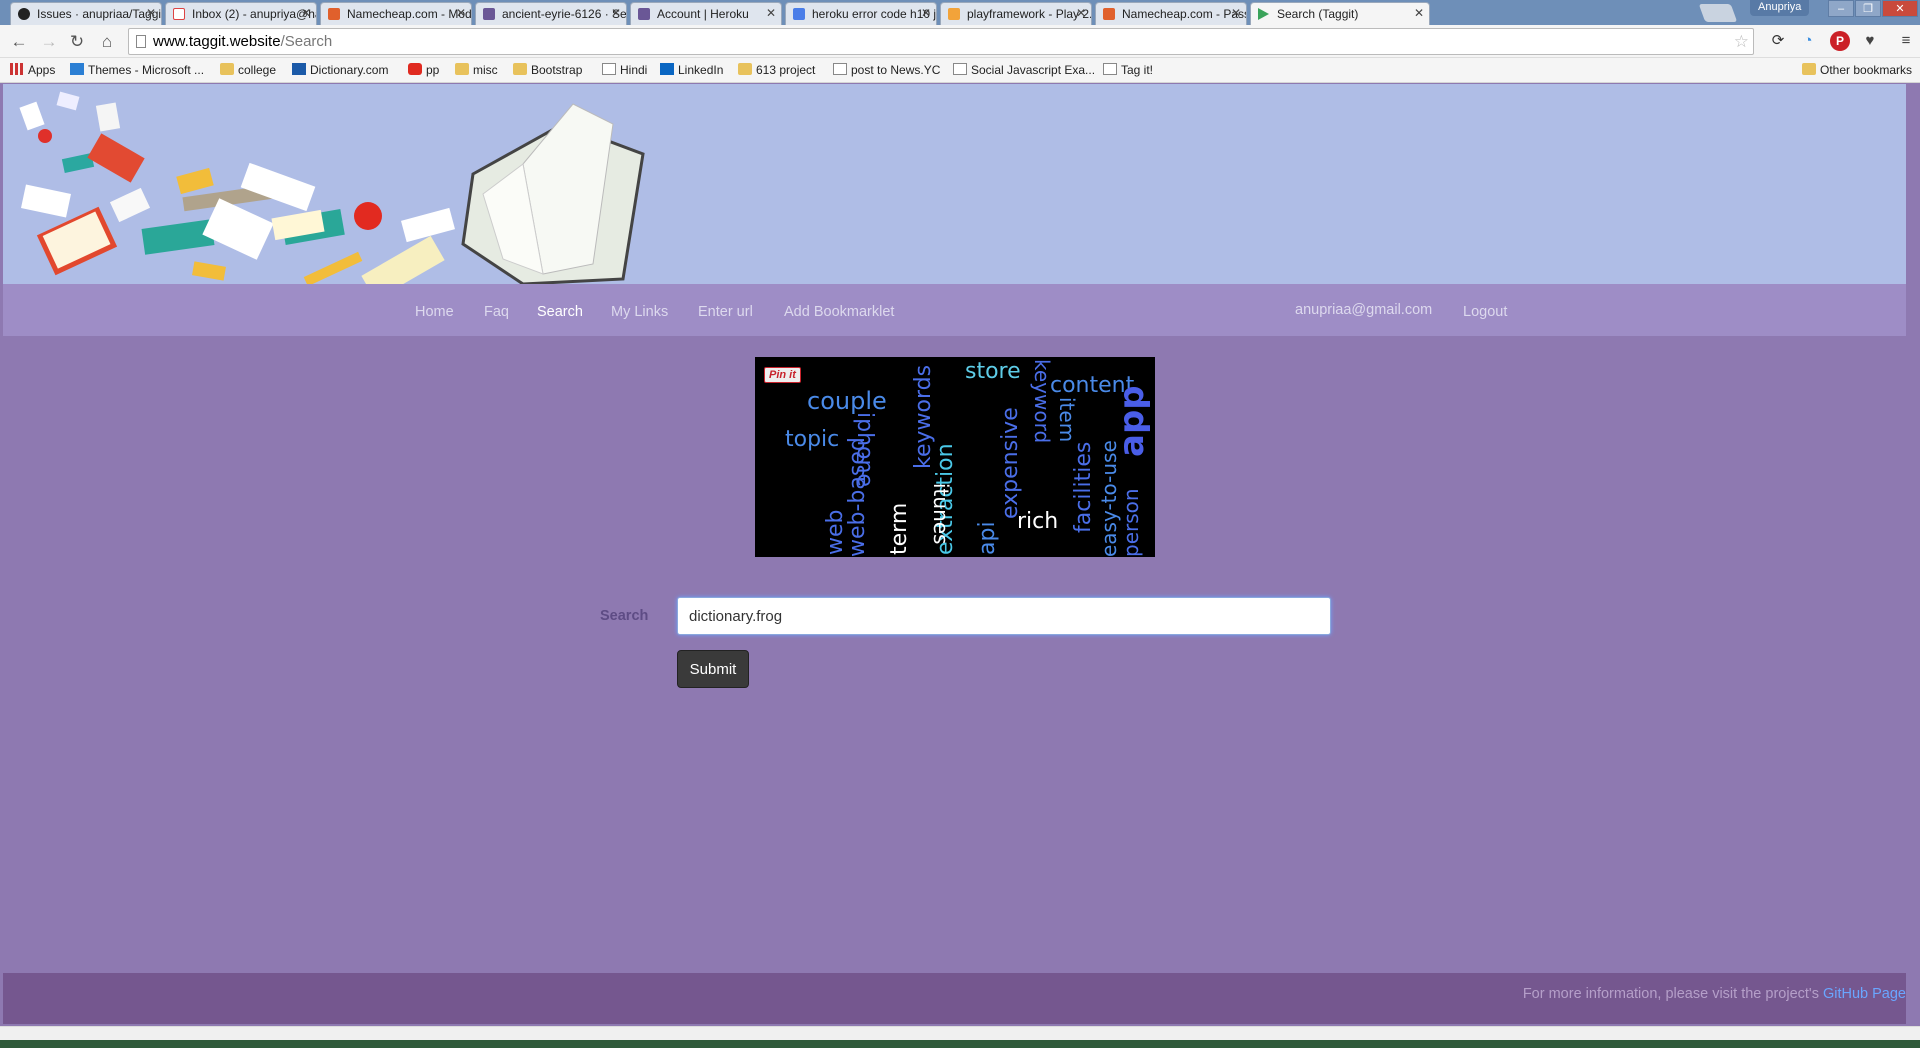  Describe the element at coordinates (1109, 498) in the screenshot. I see `word-cloud-word: easy-to-use` at that location.